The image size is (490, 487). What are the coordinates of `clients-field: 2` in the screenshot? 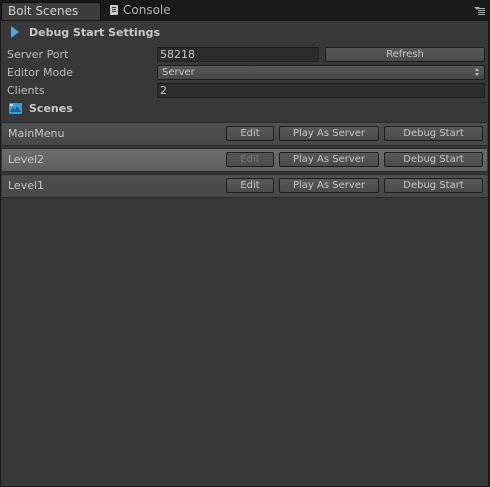 It's located at (321, 90).